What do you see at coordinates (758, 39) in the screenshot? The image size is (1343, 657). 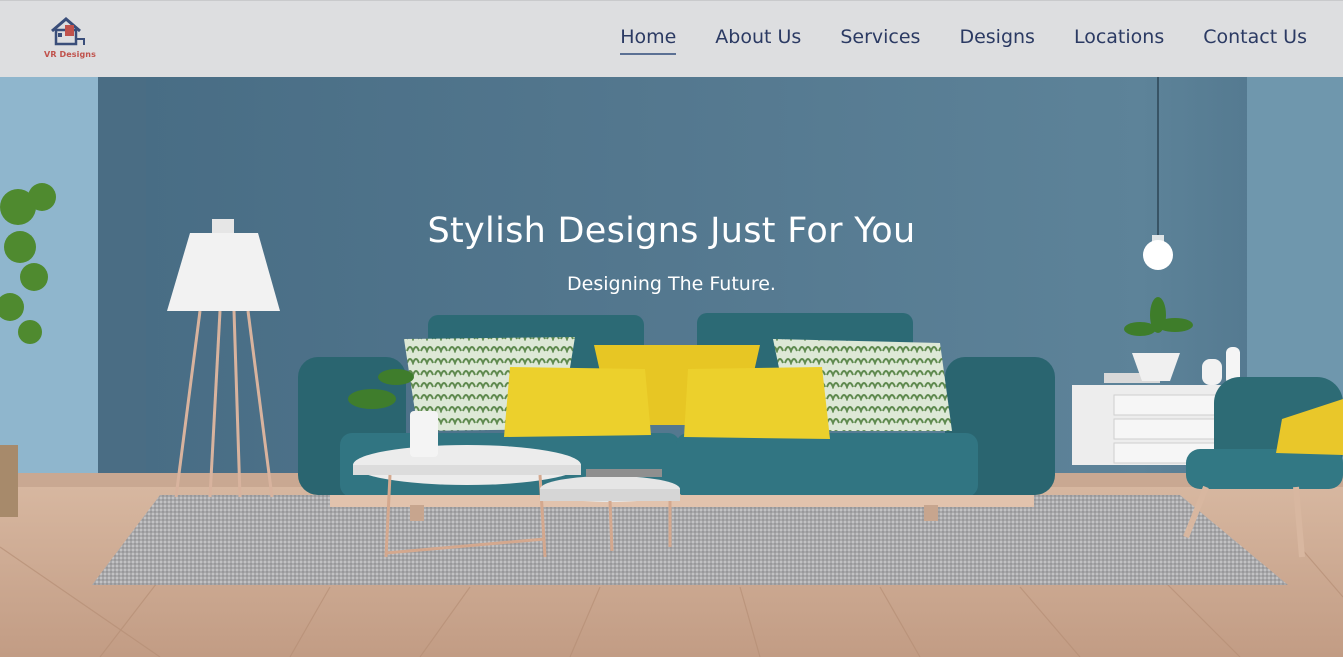 I see `nav-about-us: About Us` at bounding box center [758, 39].